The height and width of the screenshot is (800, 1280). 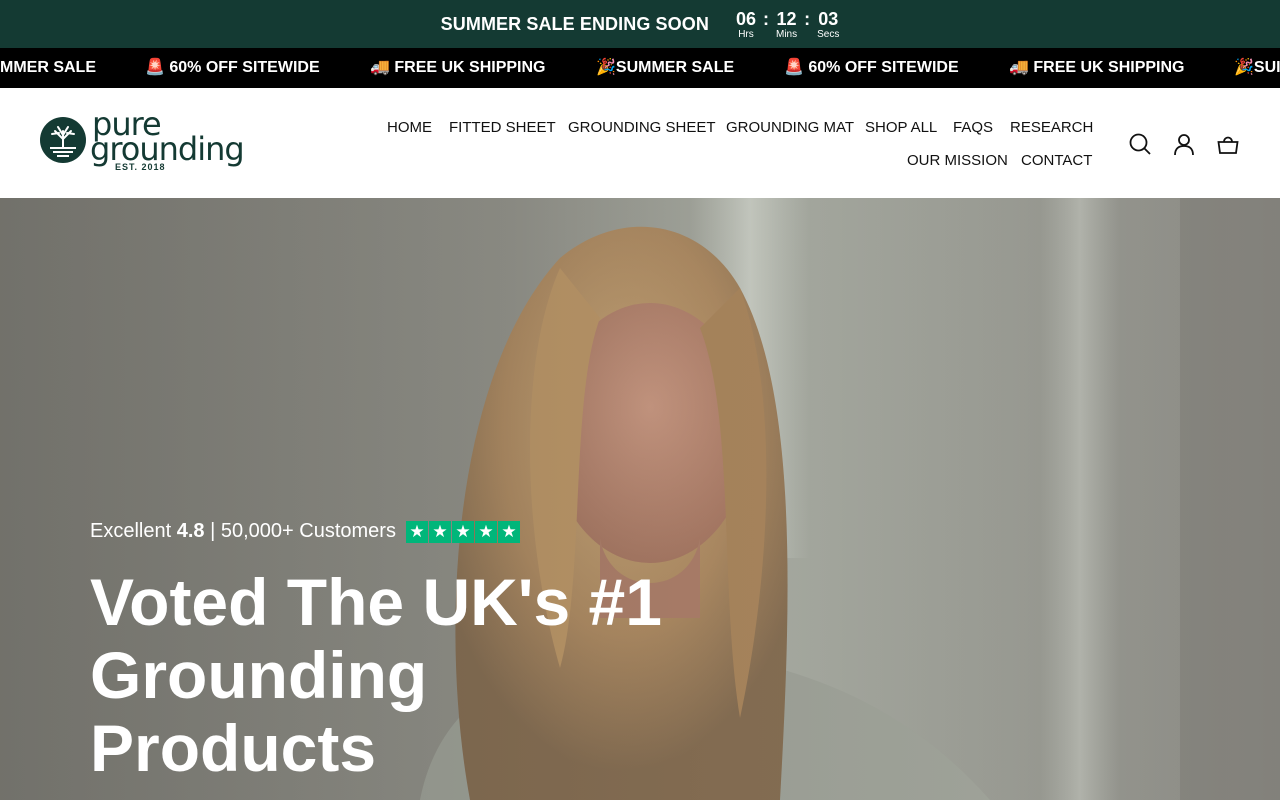 I want to click on rating-prefix: Excellent, so click(x=131, y=531).